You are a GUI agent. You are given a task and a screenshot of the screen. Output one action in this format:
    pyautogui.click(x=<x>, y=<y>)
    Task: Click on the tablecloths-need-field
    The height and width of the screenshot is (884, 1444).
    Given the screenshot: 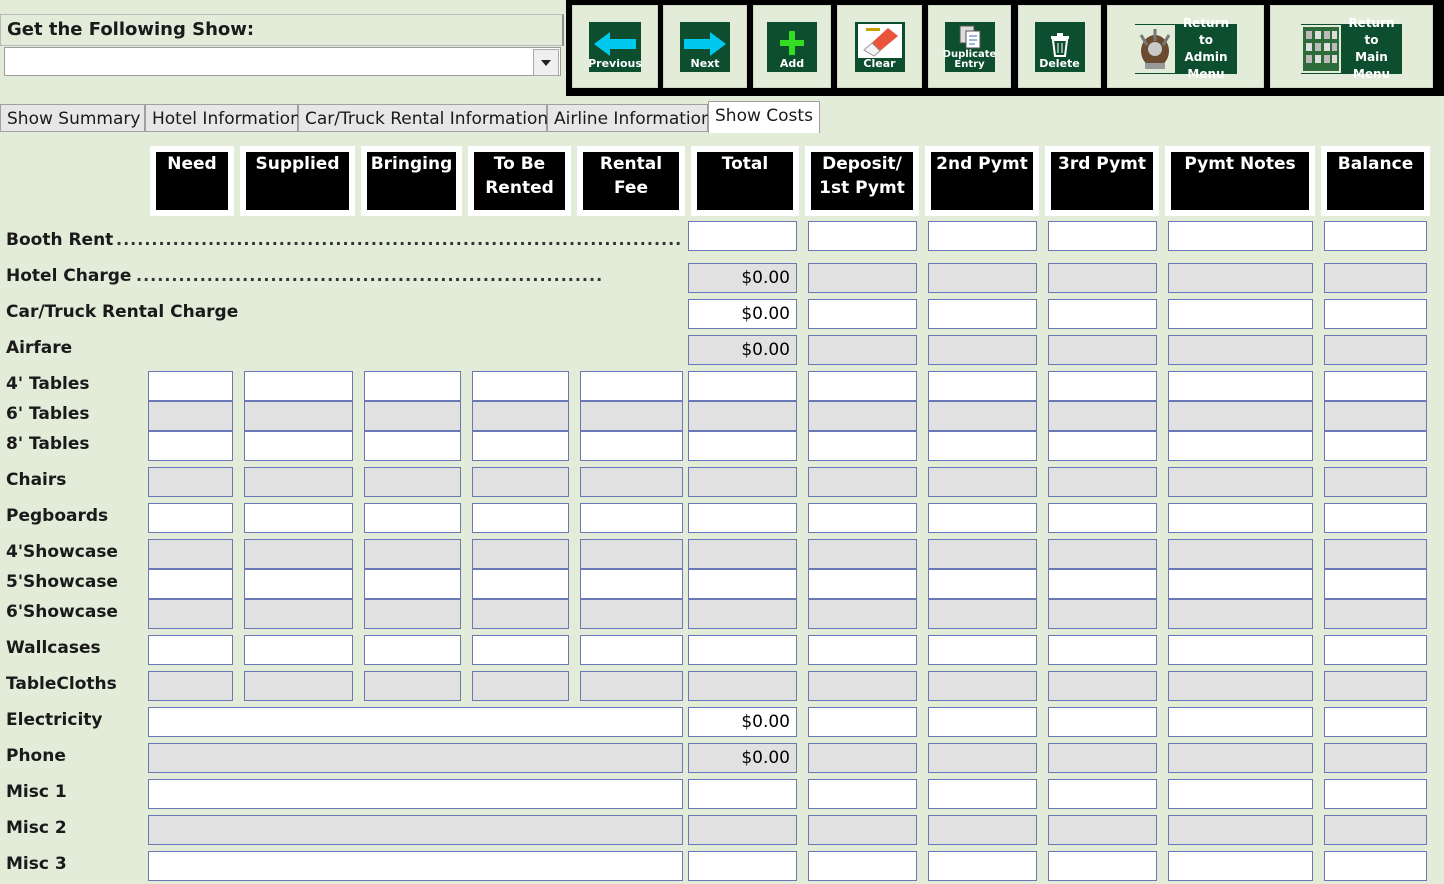 What is the action you would take?
    pyautogui.click(x=190, y=686)
    